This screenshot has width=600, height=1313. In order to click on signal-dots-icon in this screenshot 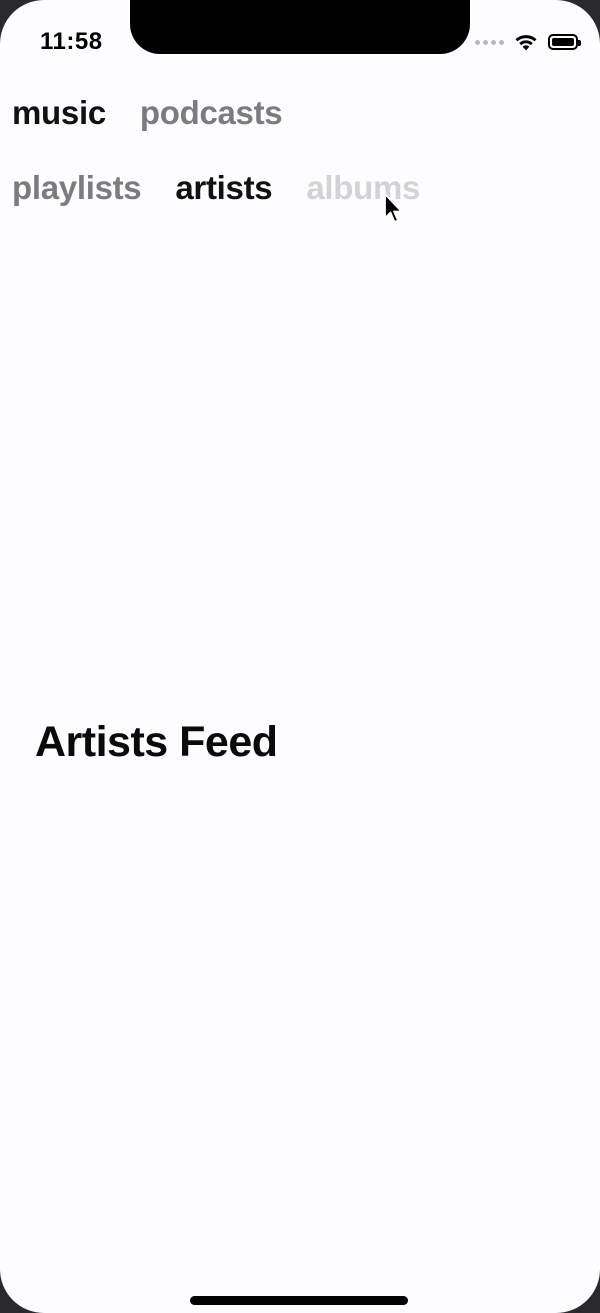, I will do `click(489, 42)`.